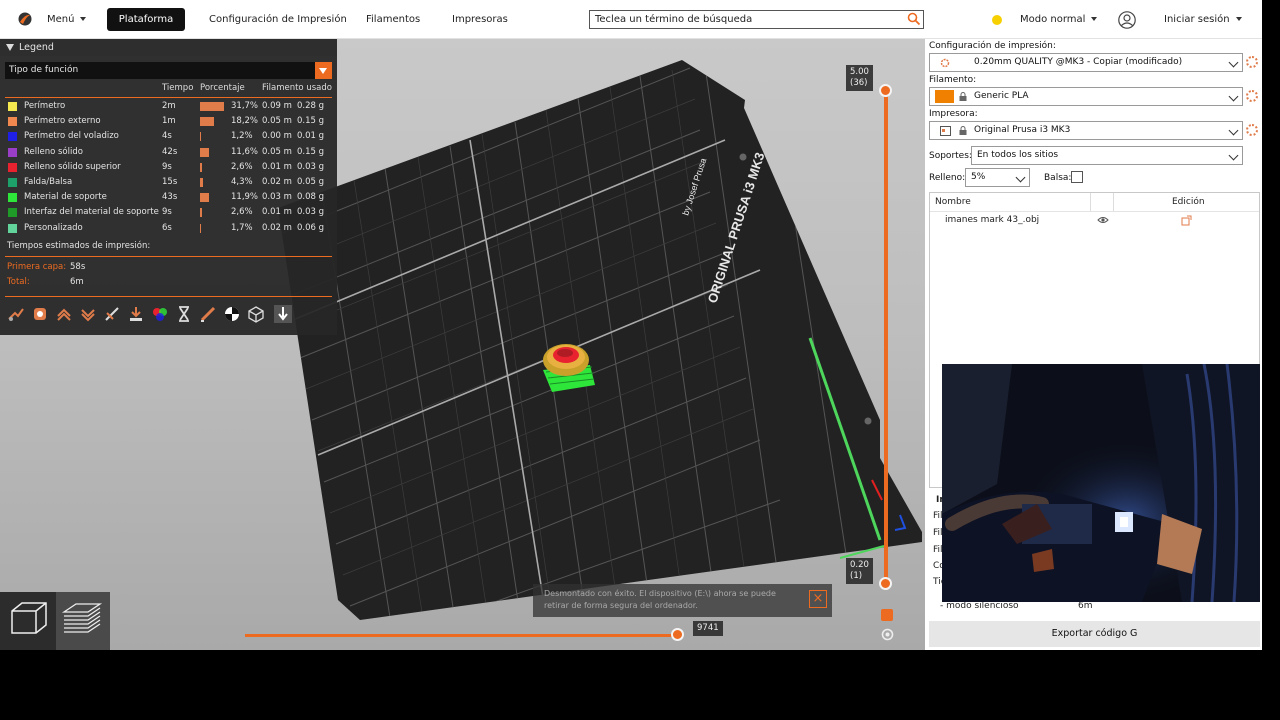 The image size is (1280, 720). Describe the element at coordinates (886, 338) in the screenshot. I see `layer-slider-track` at that location.